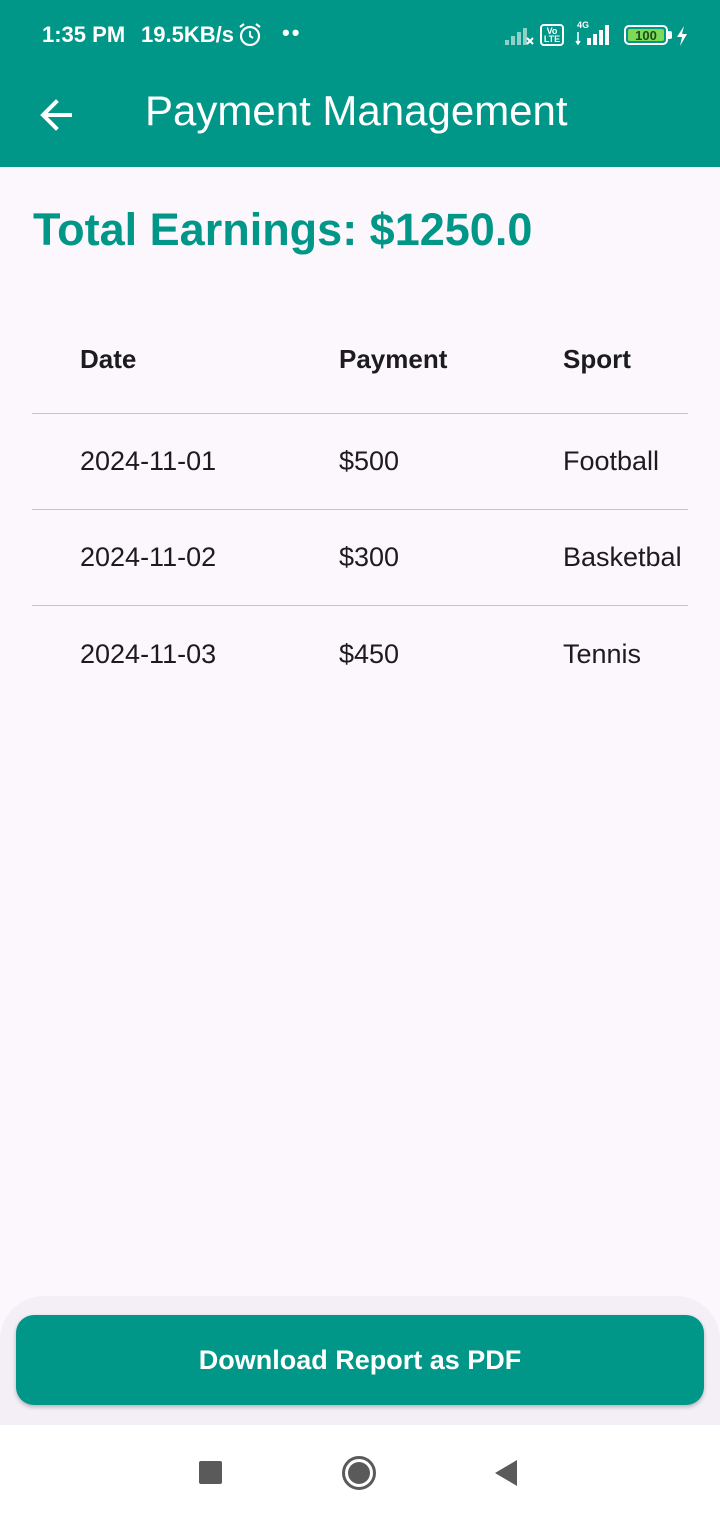 Image resolution: width=720 pixels, height=1520 pixels. Describe the element at coordinates (369, 557) in the screenshot. I see `cell-payment: $300` at that location.